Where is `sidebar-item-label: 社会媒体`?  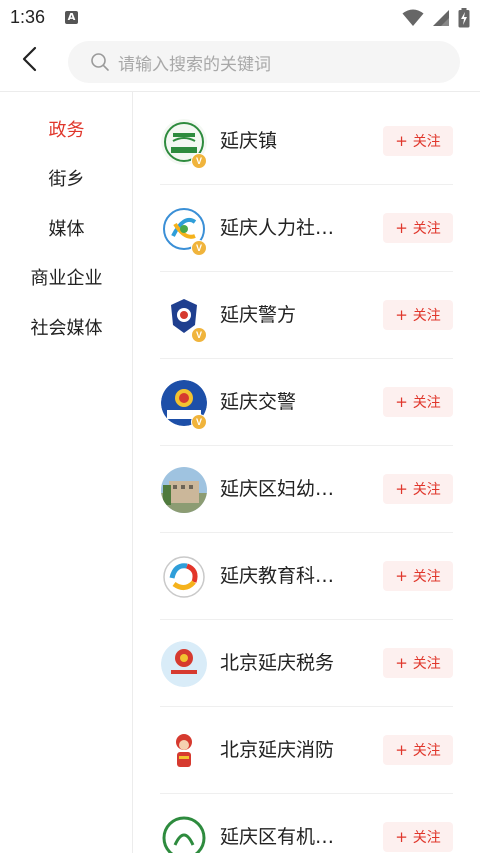
sidebar-item-label: 社会媒体 is located at coordinates (66, 328).